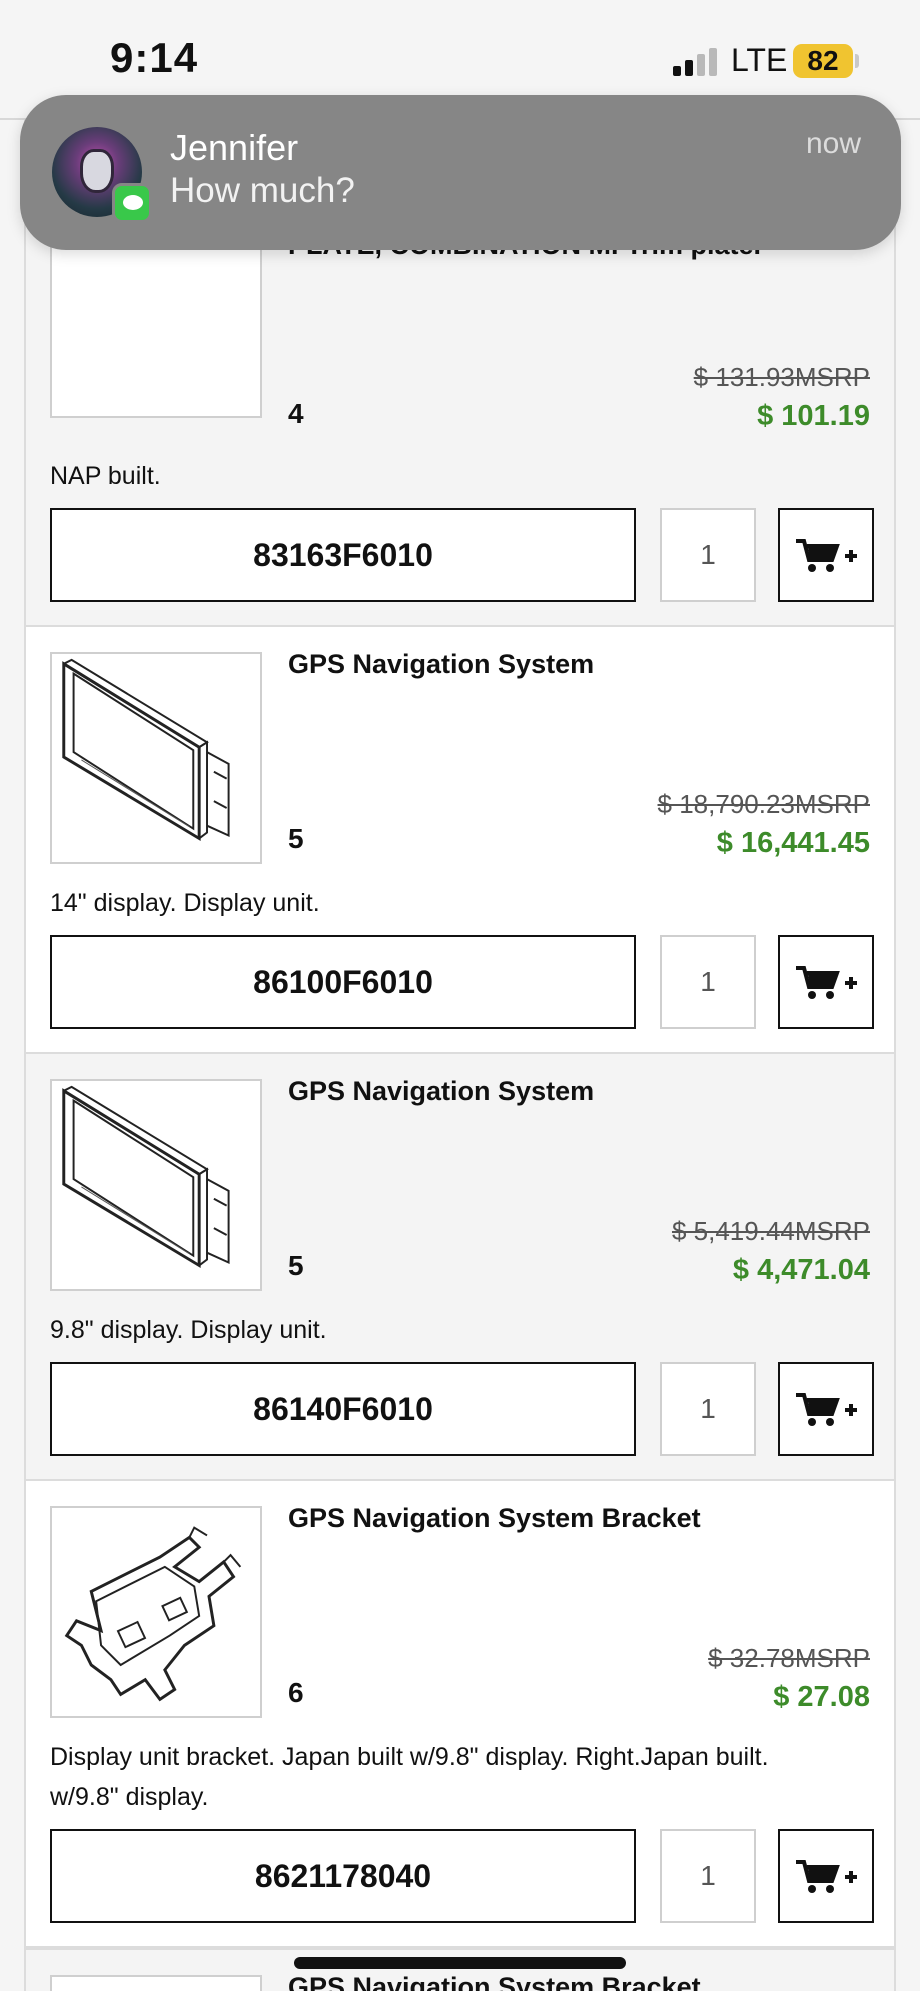 This screenshot has width=920, height=1991. What do you see at coordinates (781, 377) in the screenshot?
I see `msrp-price: $ 131.93MSRP` at bounding box center [781, 377].